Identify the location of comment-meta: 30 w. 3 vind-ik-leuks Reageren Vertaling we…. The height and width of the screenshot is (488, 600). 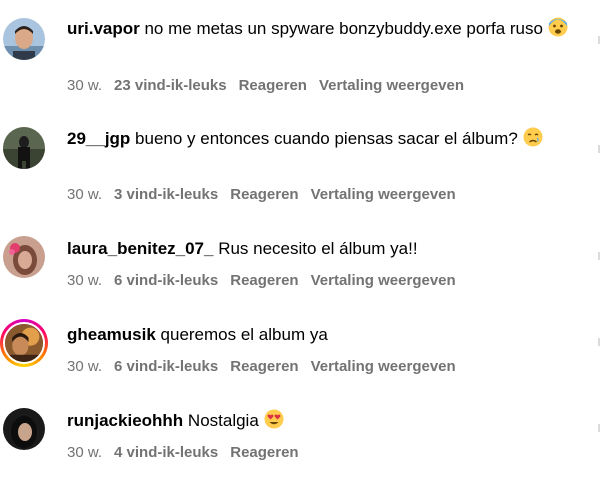
(267, 195).